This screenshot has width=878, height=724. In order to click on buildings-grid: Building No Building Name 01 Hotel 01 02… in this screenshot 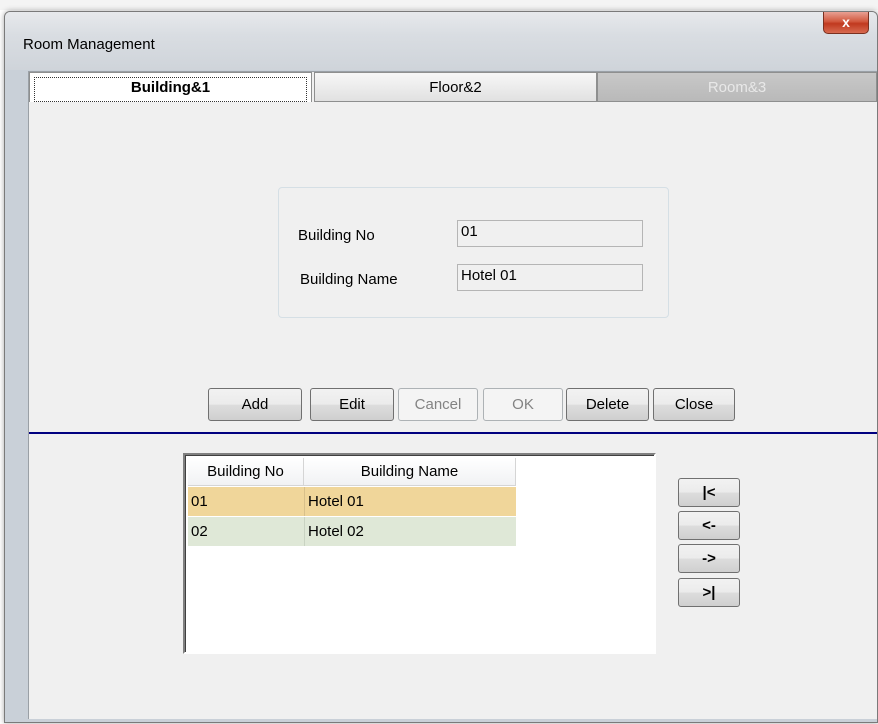, I will do `click(419, 553)`.